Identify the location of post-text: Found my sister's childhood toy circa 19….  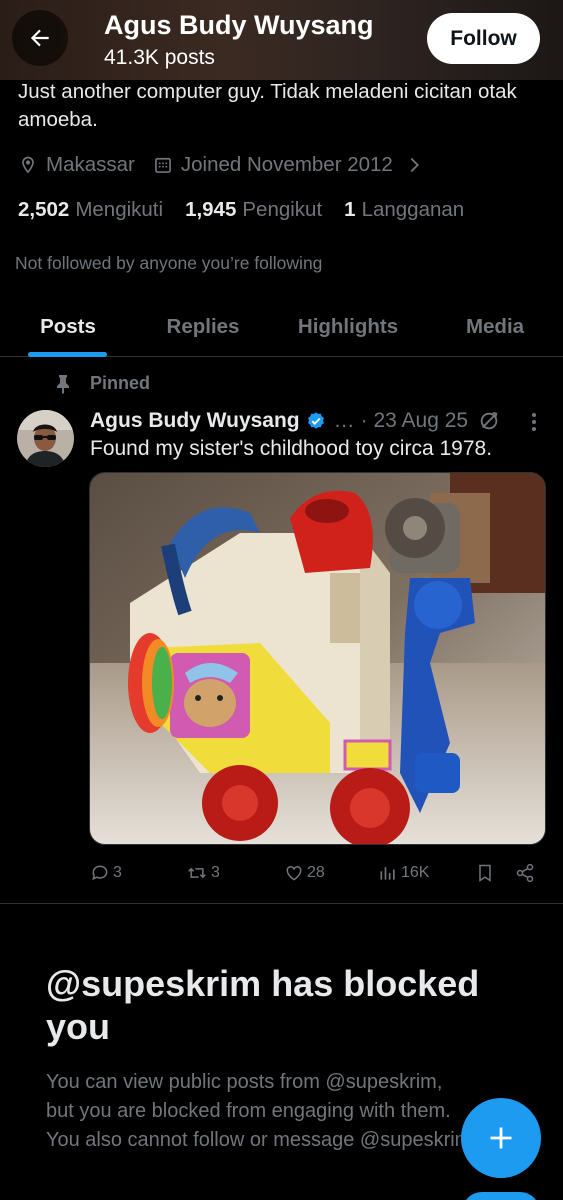
(291, 448).